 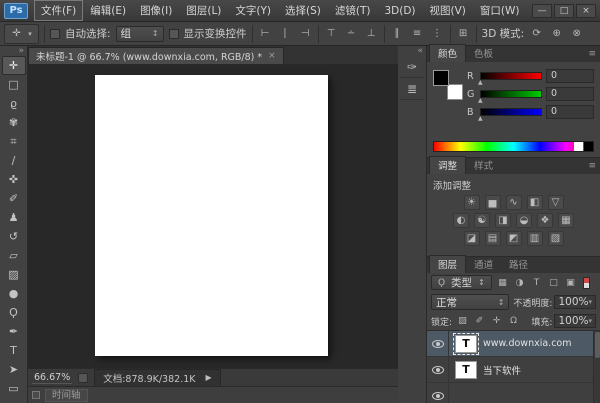 What do you see at coordinates (553, 282) in the screenshot?
I see `filter-shape-layers-icon: □` at bounding box center [553, 282].